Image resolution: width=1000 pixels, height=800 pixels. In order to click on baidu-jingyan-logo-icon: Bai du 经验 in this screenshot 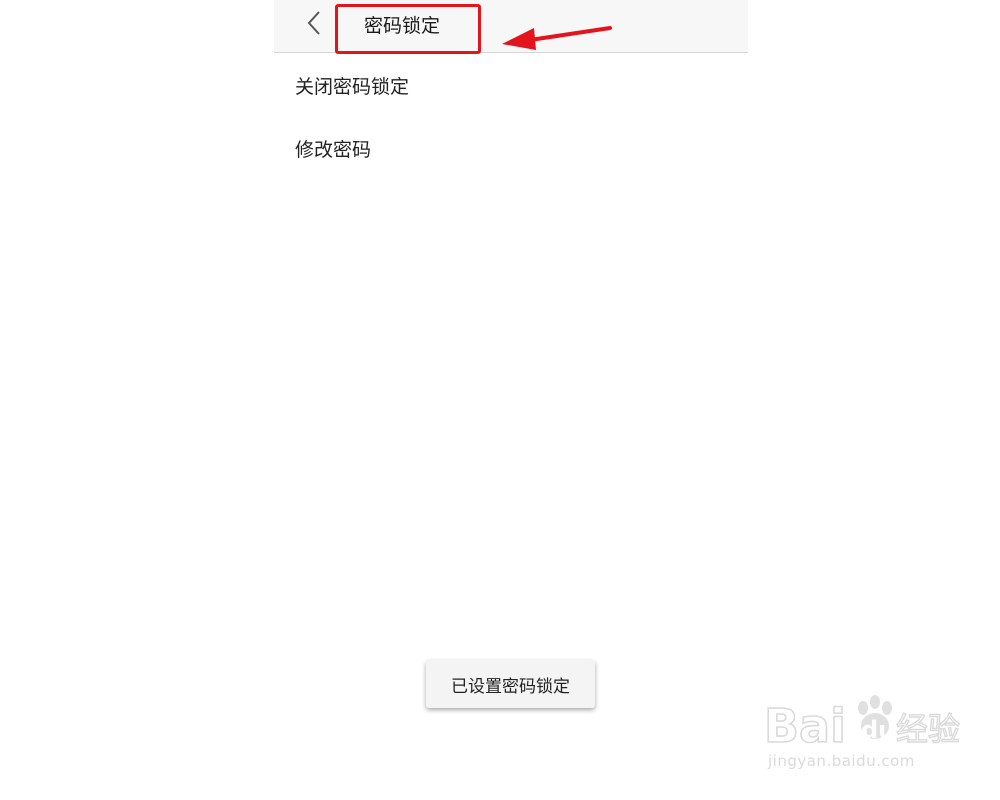, I will do `click(862, 724)`.